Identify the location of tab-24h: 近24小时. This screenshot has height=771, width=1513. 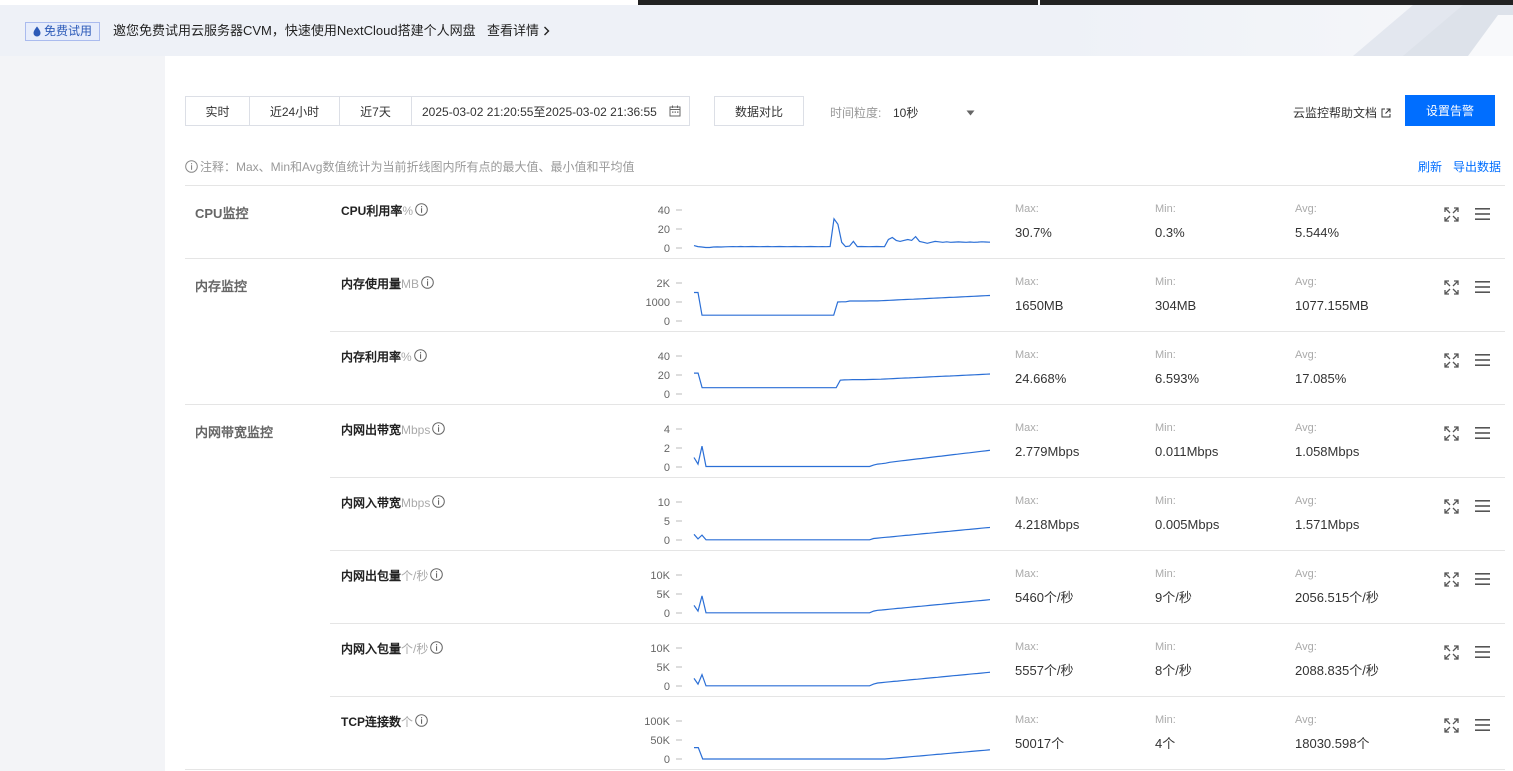
(295, 111).